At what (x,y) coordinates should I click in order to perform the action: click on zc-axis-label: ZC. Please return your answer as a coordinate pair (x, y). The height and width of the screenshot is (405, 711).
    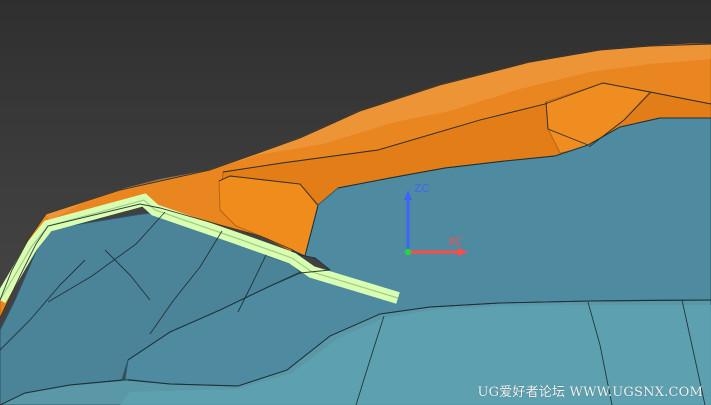
    Looking at the image, I should click on (422, 188).